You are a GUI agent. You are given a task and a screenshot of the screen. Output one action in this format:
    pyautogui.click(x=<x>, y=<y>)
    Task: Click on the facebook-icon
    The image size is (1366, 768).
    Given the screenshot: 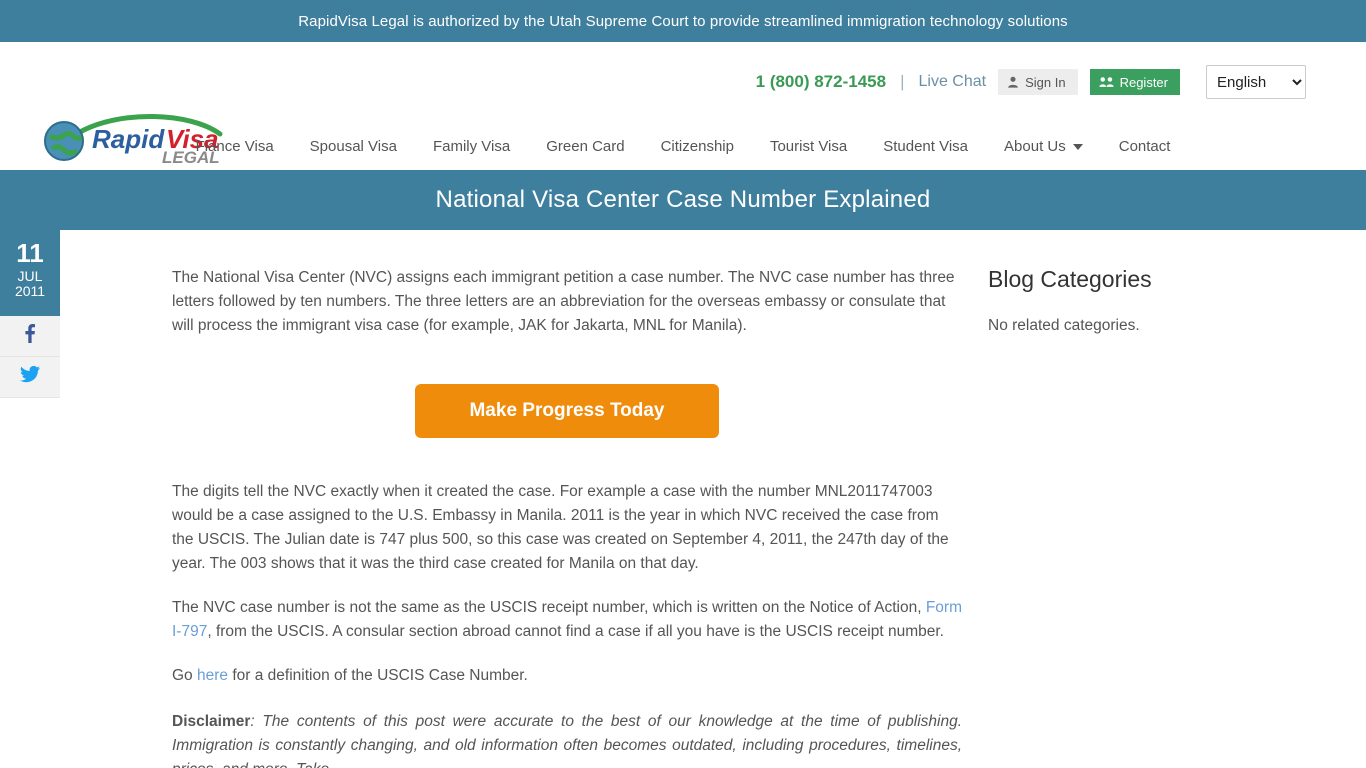 What is the action you would take?
    pyautogui.click(x=30, y=336)
    